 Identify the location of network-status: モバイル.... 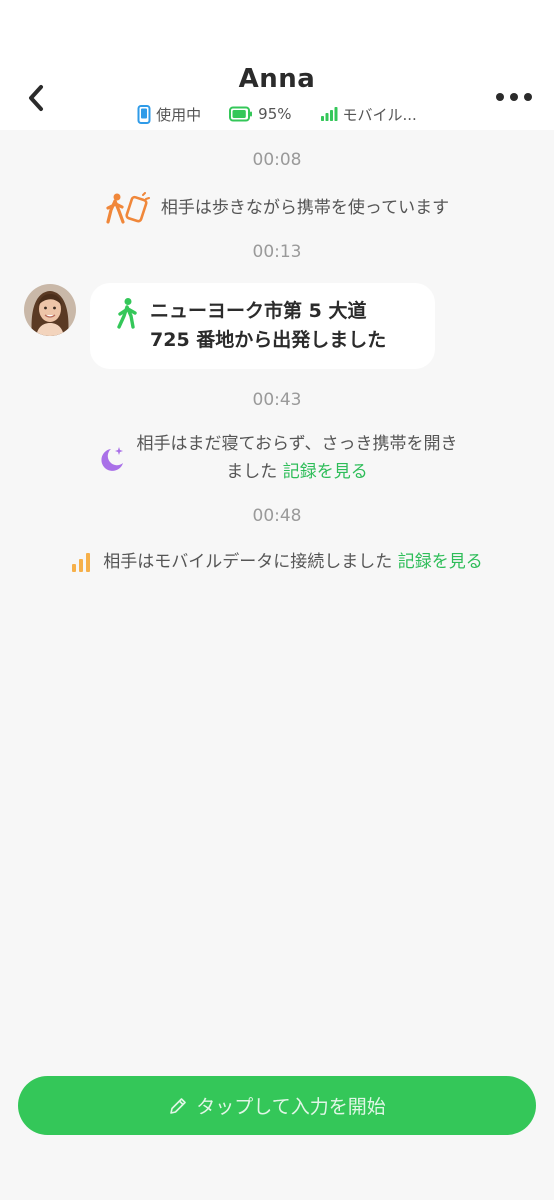
(368, 114).